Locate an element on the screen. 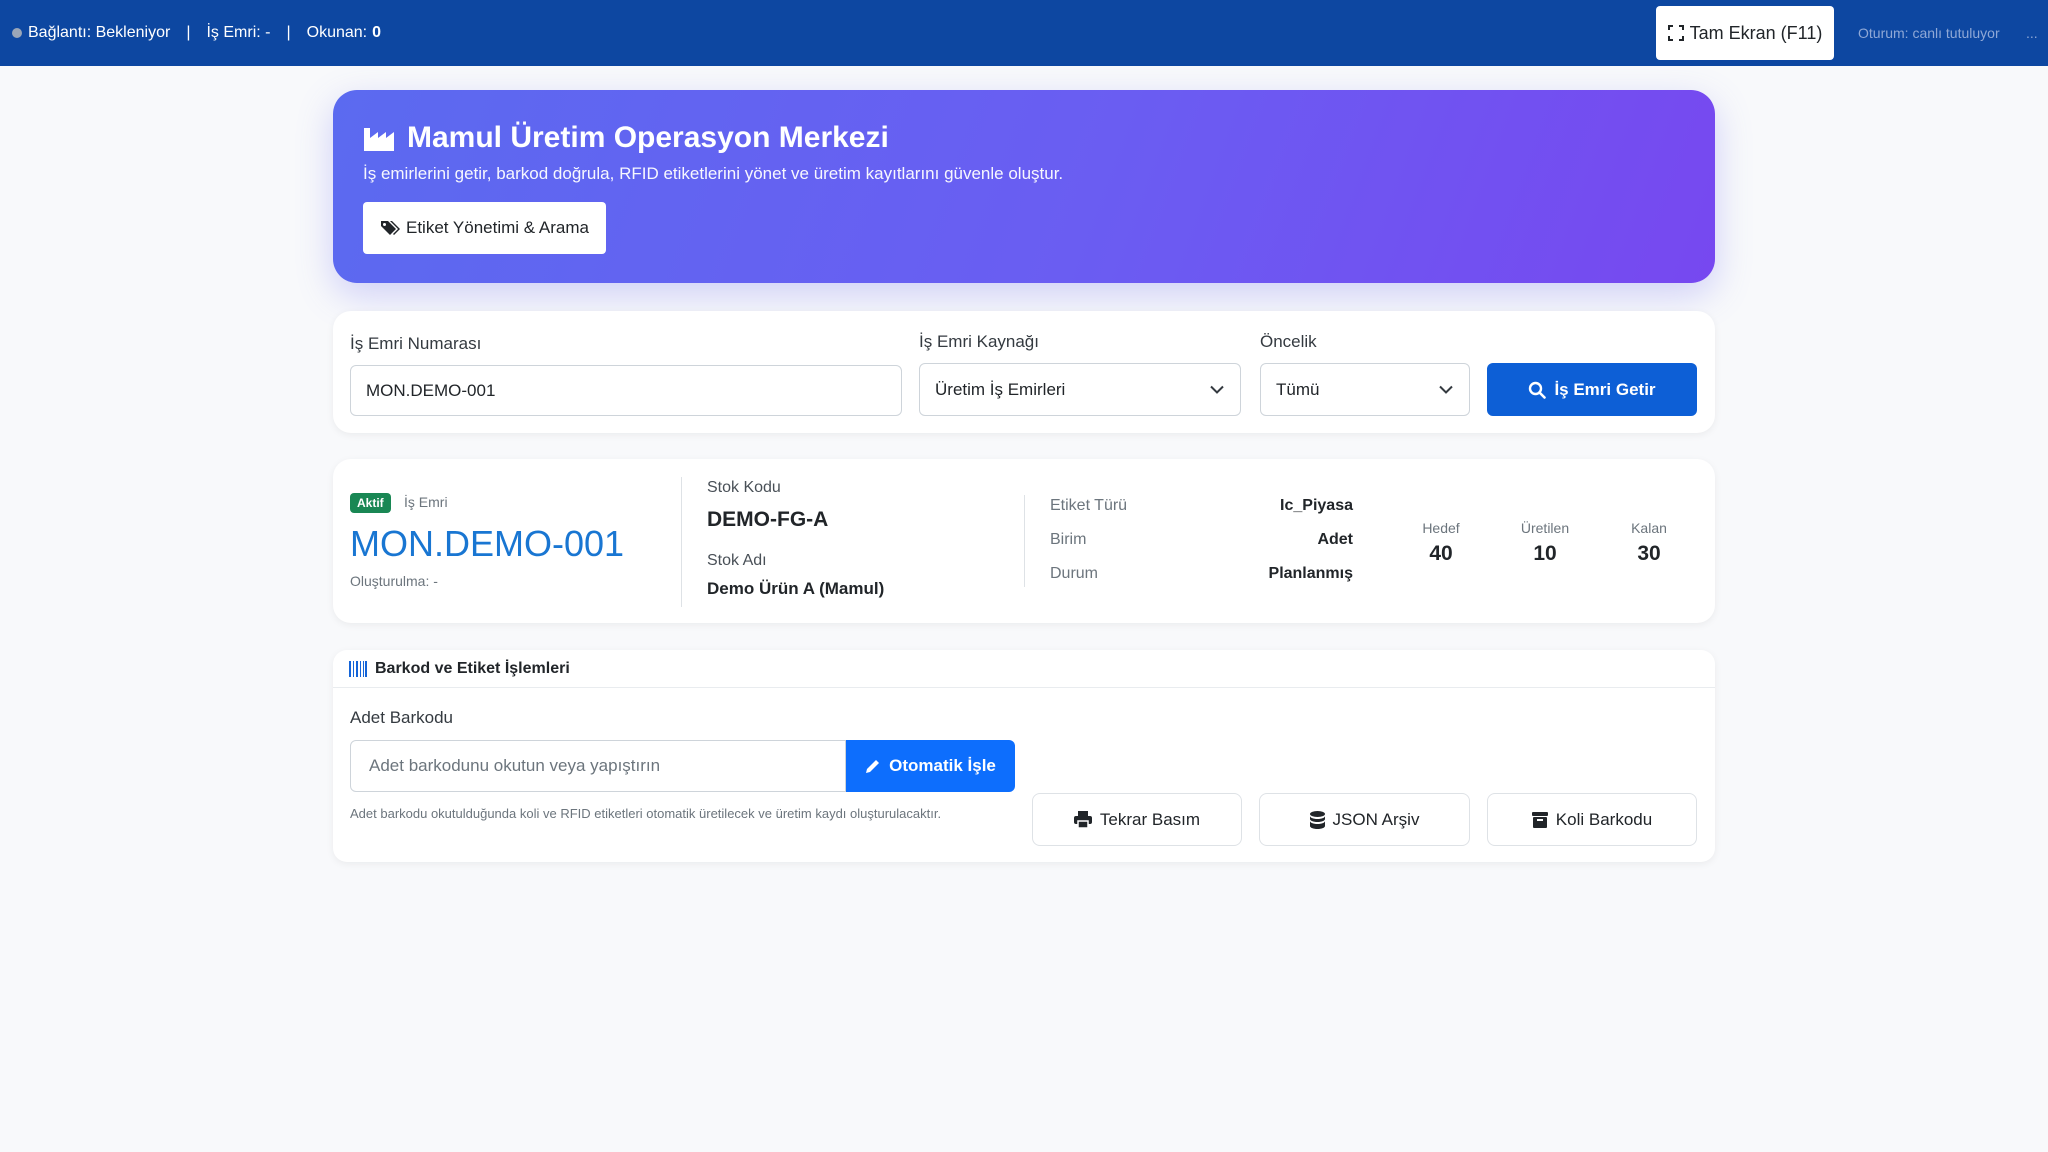 This screenshot has height=1152, width=2048. priority-label: Öncelik is located at coordinates (1288, 341).